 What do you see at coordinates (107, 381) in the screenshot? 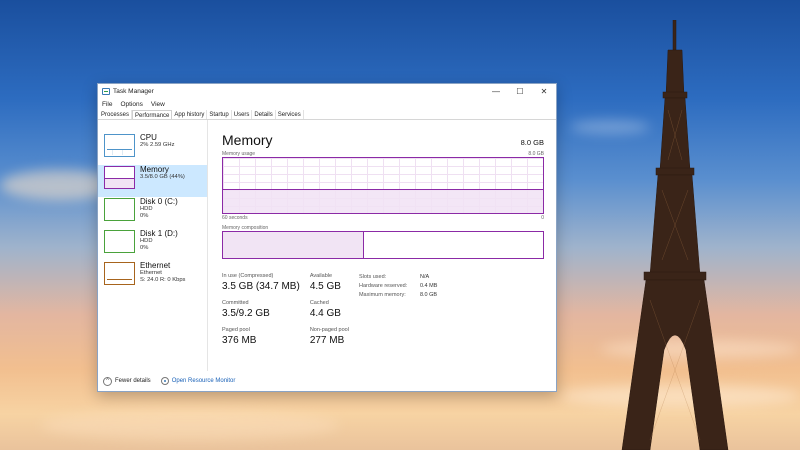
I see `chevron-up-icon: ^` at bounding box center [107, 381].